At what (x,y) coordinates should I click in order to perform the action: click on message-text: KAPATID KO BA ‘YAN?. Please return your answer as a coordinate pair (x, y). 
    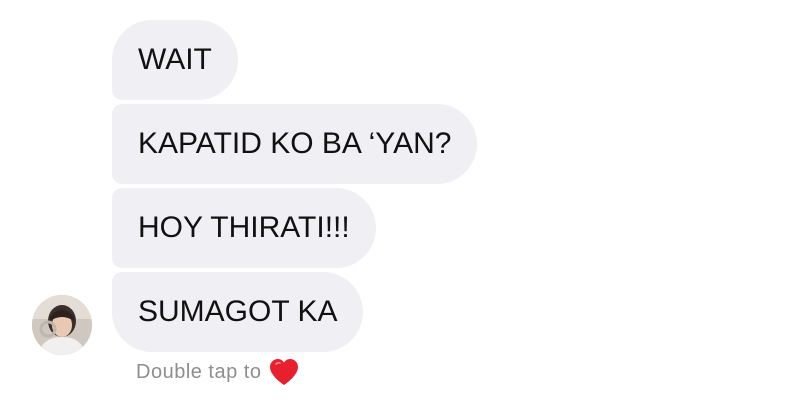
    Looking at the image, I should click on (295, 143).